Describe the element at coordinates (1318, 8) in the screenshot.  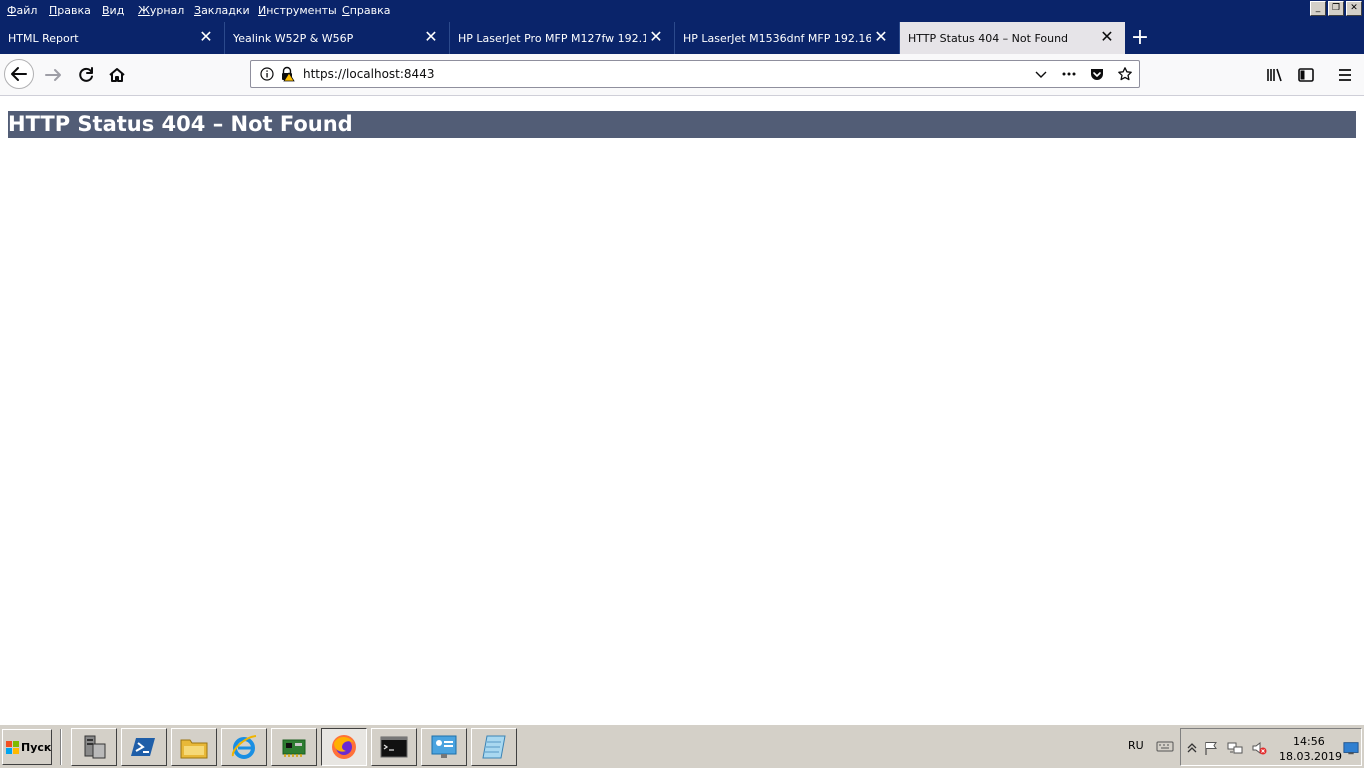
I see `minimize-button: _` at that location.